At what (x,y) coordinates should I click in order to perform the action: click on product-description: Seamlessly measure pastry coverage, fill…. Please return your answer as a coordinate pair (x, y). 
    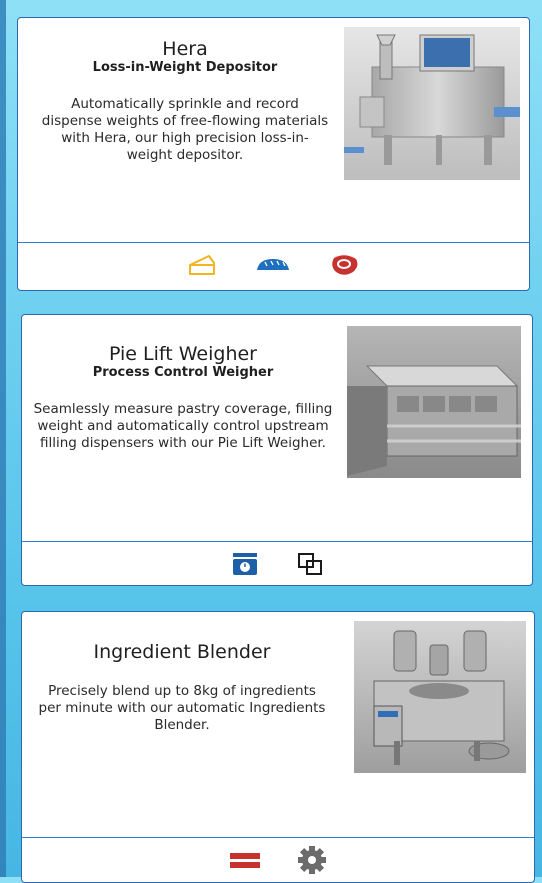
    Looking at the image, I should click on (183, 426).